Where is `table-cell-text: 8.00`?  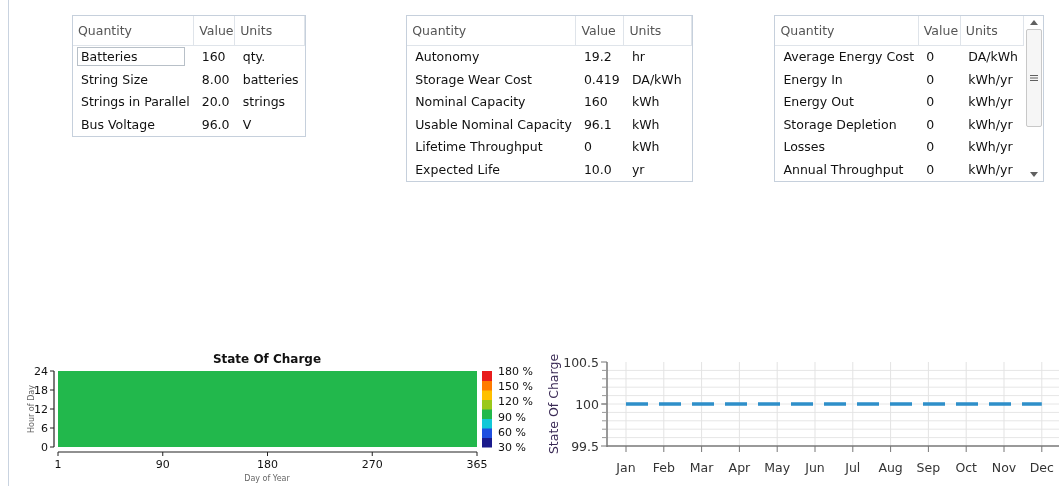 table-cell-text: 8.00 is located at coordinates (215, 79).